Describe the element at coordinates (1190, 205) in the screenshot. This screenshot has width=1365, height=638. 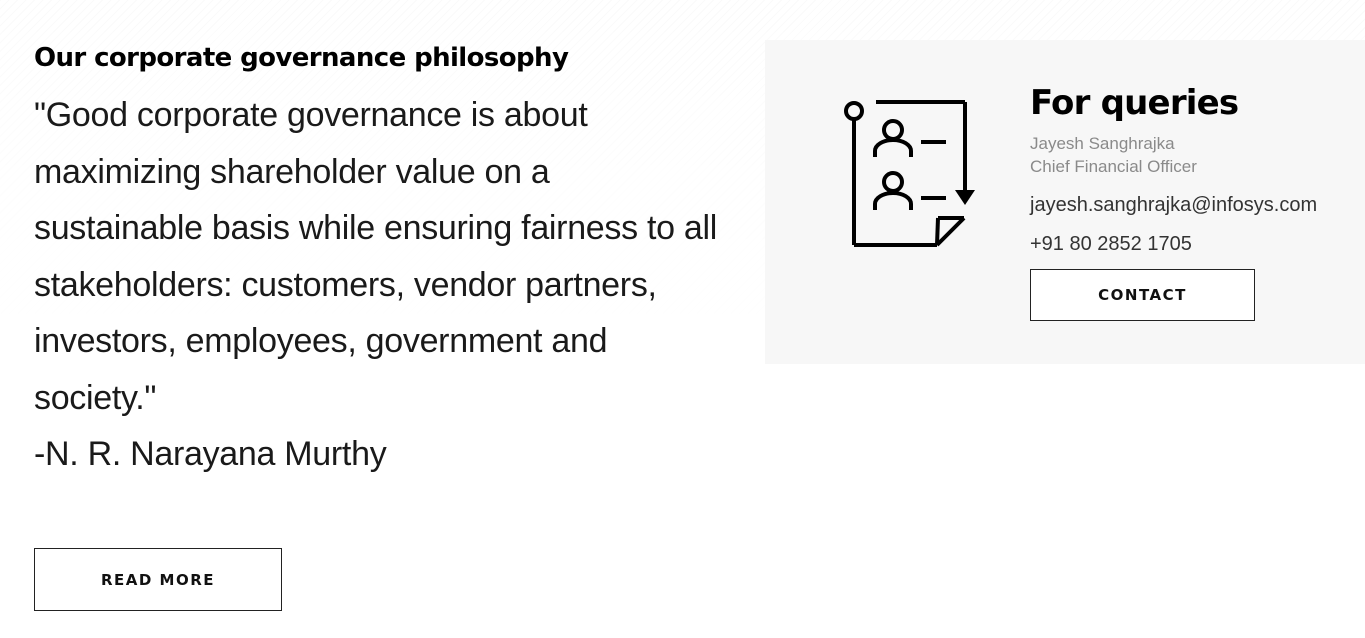
I see `contact-email-link: jayesh.sanghrajka@infosys.com` at that location.